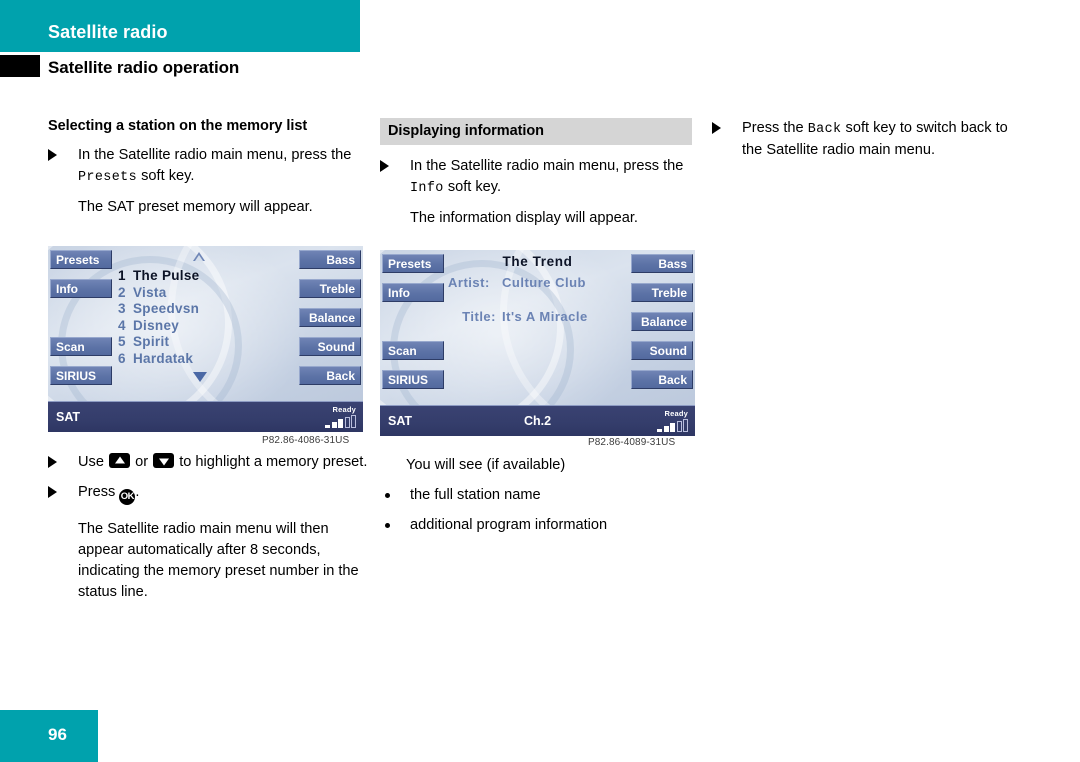 The width and height of the screenshot is (1080, 762). What do you see at coordinates (163, 358) in the screenshot?
I see `preset-name: Hardatak` at bounding box center [163, 358].